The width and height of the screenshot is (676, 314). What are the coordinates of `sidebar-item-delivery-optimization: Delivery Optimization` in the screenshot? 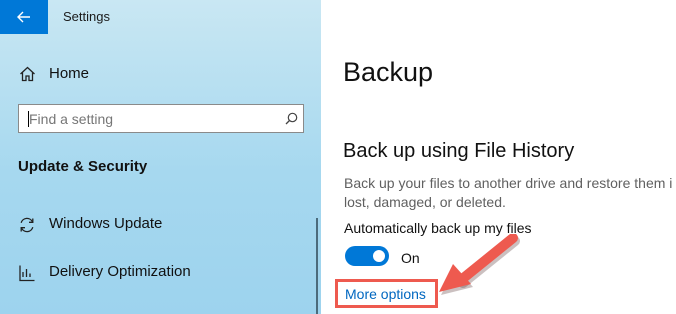 It's located at (160, 272).